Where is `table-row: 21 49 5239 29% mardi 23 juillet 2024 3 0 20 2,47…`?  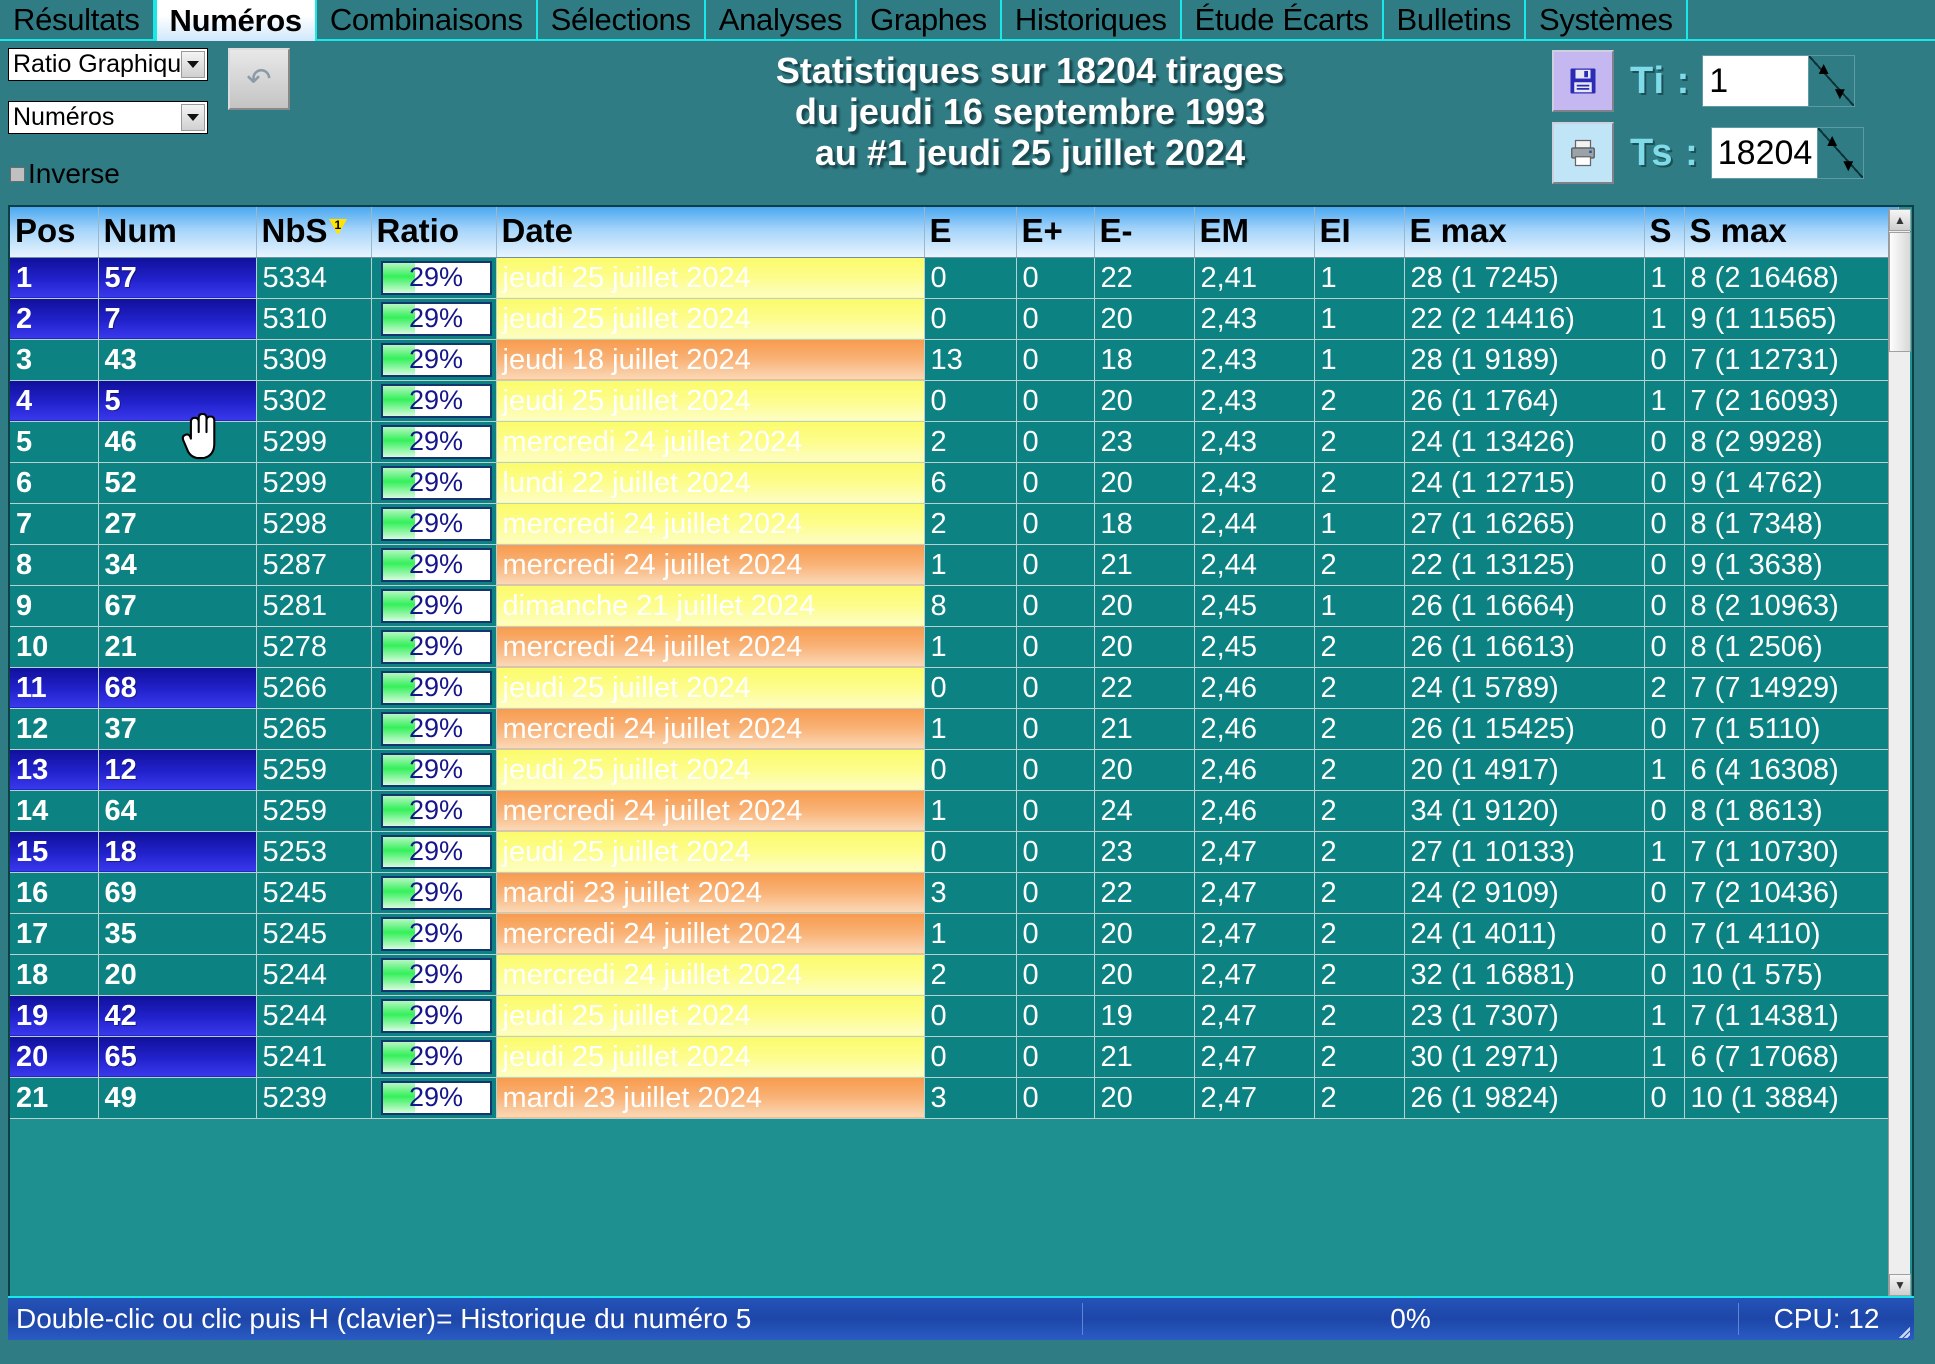
table-row: 21 49 5239 29% mardi 23 juillet 2024 3 0 20 2,47… is located at coordinates (954, 1098).